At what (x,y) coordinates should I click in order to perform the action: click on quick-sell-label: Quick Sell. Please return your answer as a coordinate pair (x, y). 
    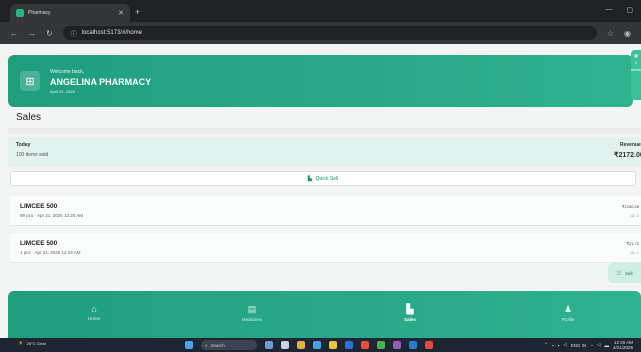
    Looking at the image, I should click on (327, 178).